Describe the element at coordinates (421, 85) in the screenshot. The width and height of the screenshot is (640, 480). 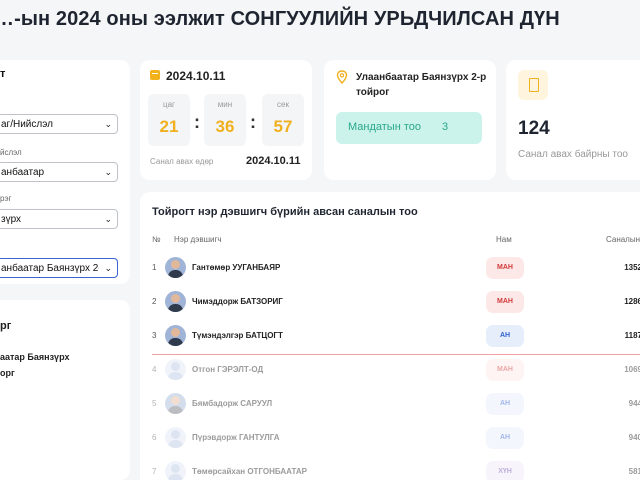
I see `district-name: Улаанбаатар Баянзүрх 2-р тойрог` at that location.